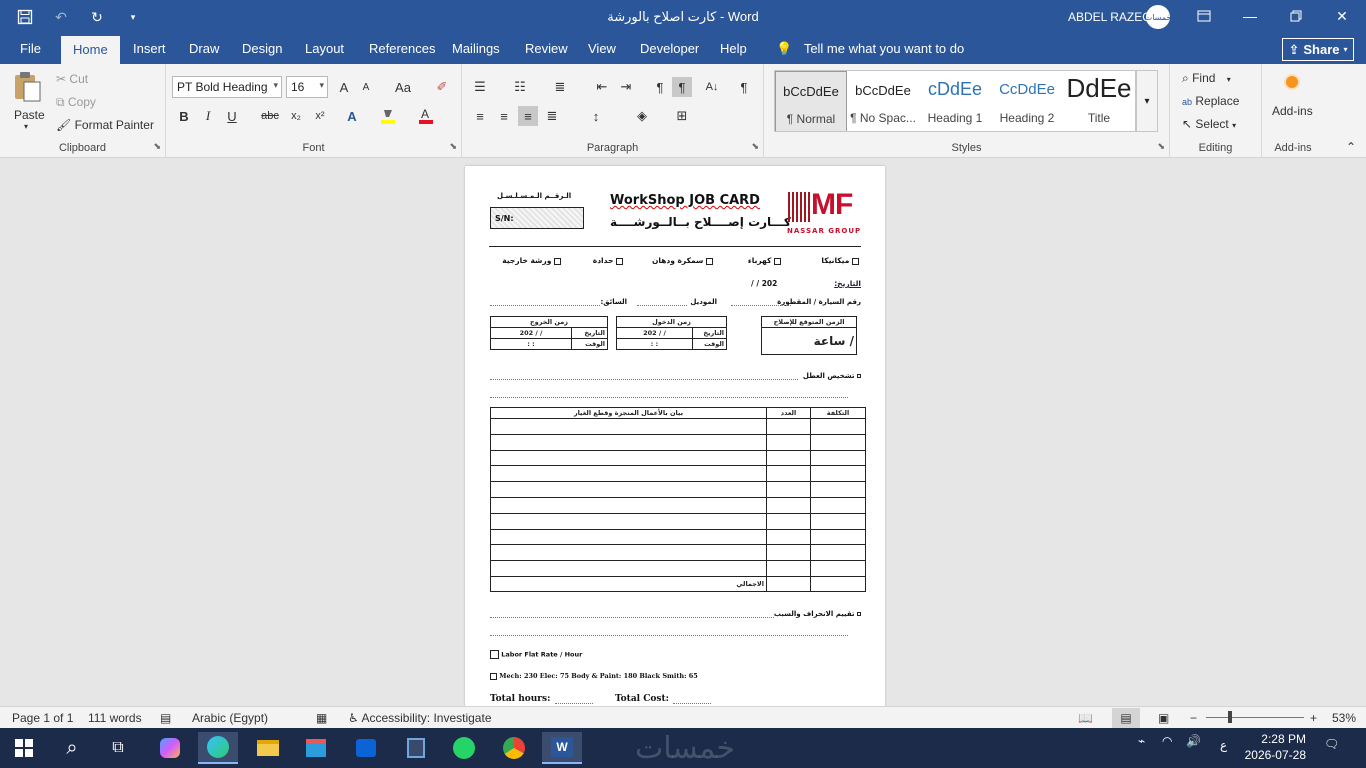  Describe the element at coordinates (811, 101) in the screenshot. I see `style-normal: bCcDdEe ¶ Normal` at that location.